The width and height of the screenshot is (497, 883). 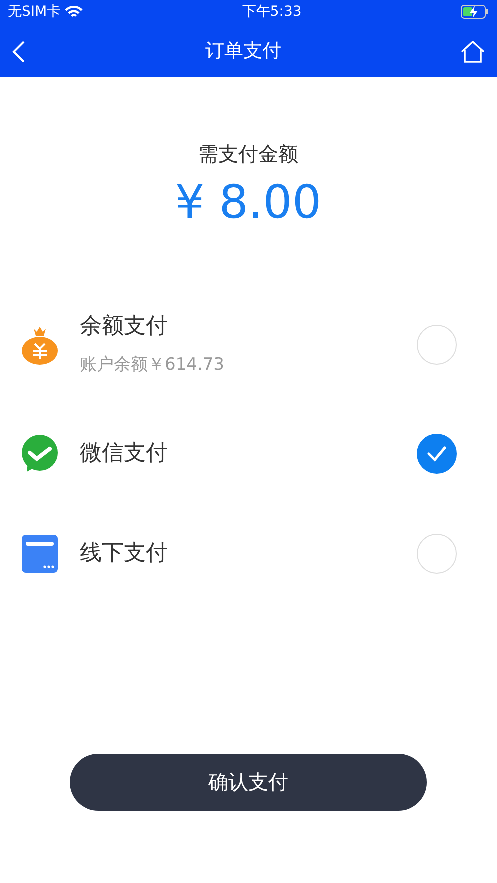 I want to click on money-bag-icon, so click(x=40, y=344).